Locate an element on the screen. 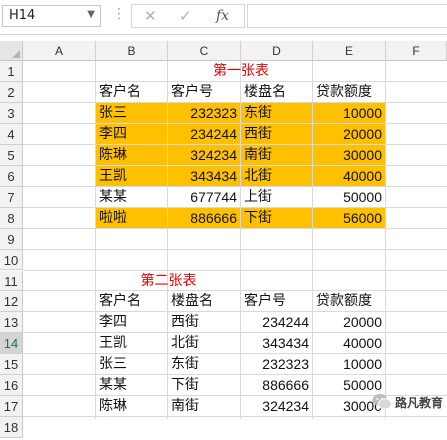 This screenshot has height=440, width=447. drag-handle-icon: ⋮ is located at coordinates (119, 14).